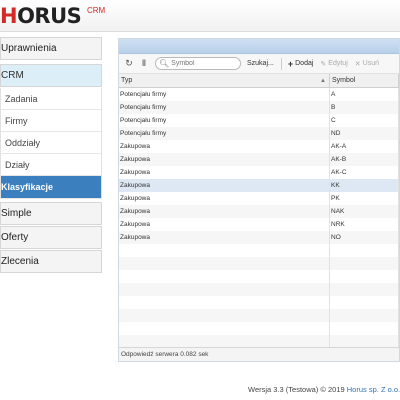 The width and height of the screenshot is (400, 400). Describe the element at coordinates (304, 63) in the screenshot. I see `add-label: Dodaj` at that location.